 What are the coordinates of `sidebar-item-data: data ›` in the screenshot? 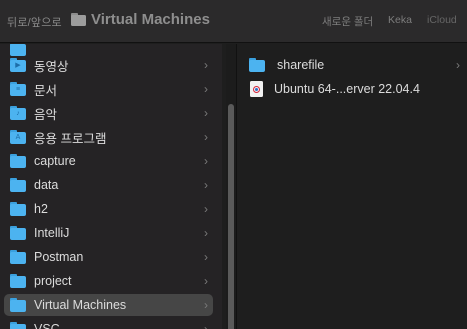 It's located at (108, 185).